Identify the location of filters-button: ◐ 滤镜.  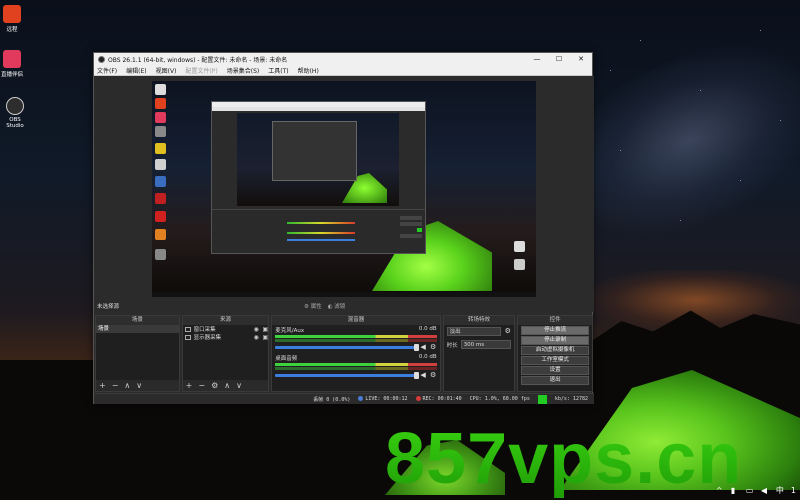
(337, 306).